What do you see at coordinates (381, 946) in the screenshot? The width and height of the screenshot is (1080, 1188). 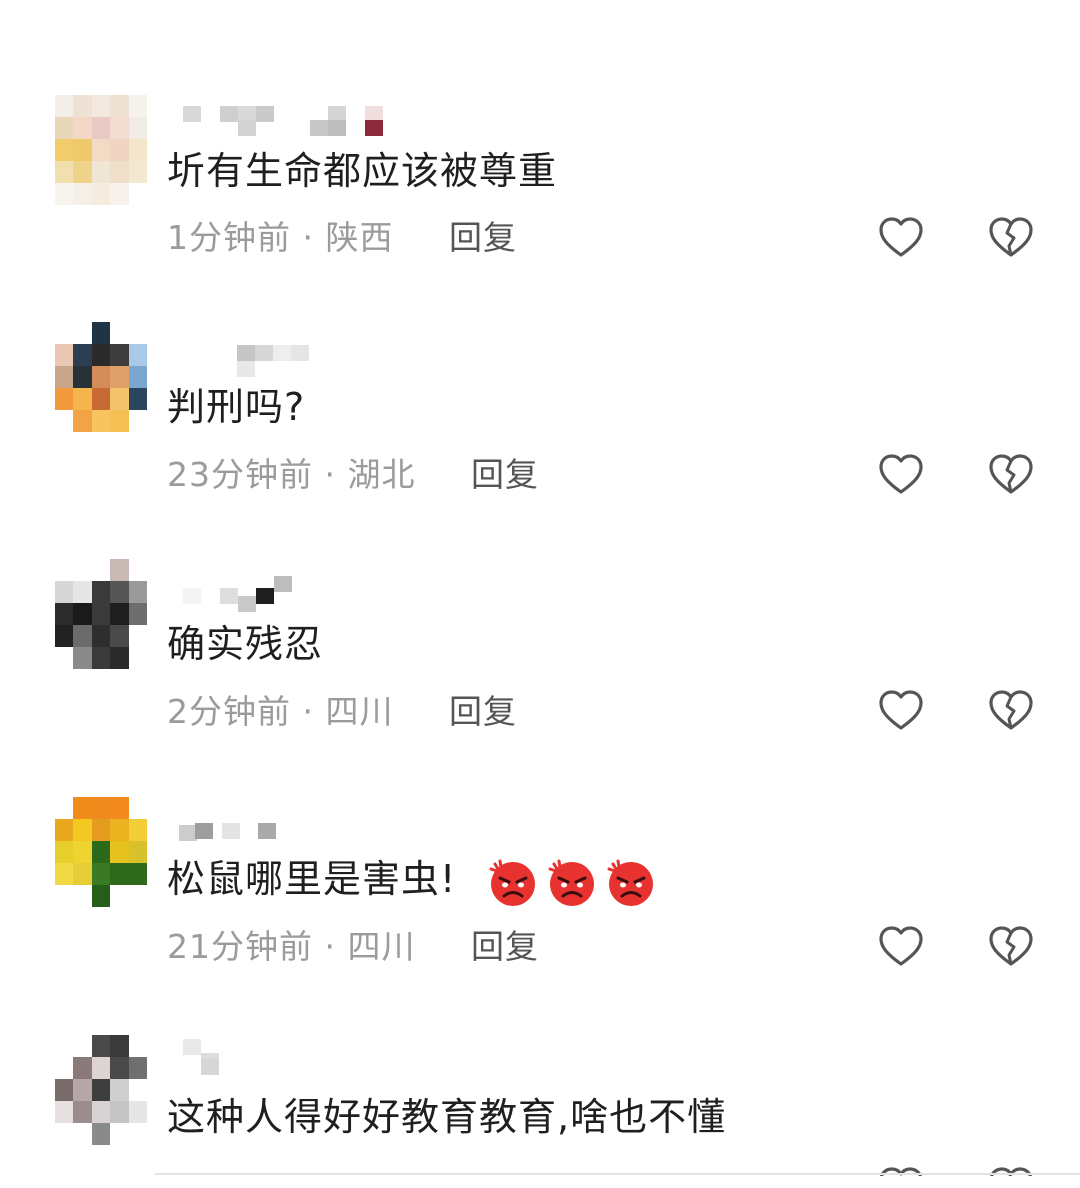 I see `comment-location: 四川` at bounding box center [381, 946].